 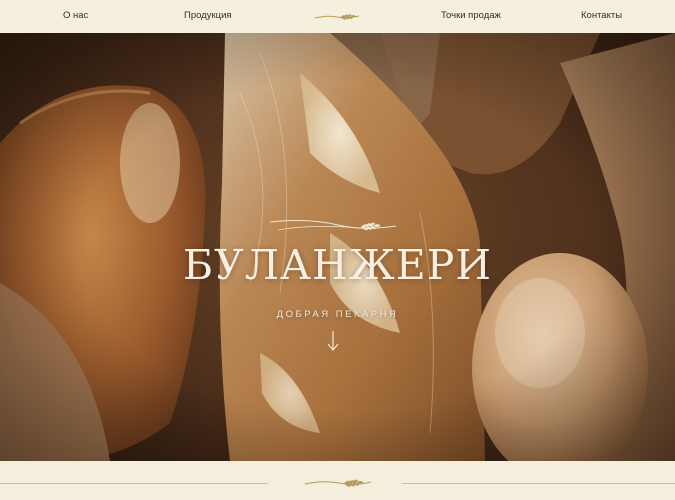 What do you see at coordinates (134, 483) in the screenshot?
I see `divider-line-left` at bounding box center [134, 483].